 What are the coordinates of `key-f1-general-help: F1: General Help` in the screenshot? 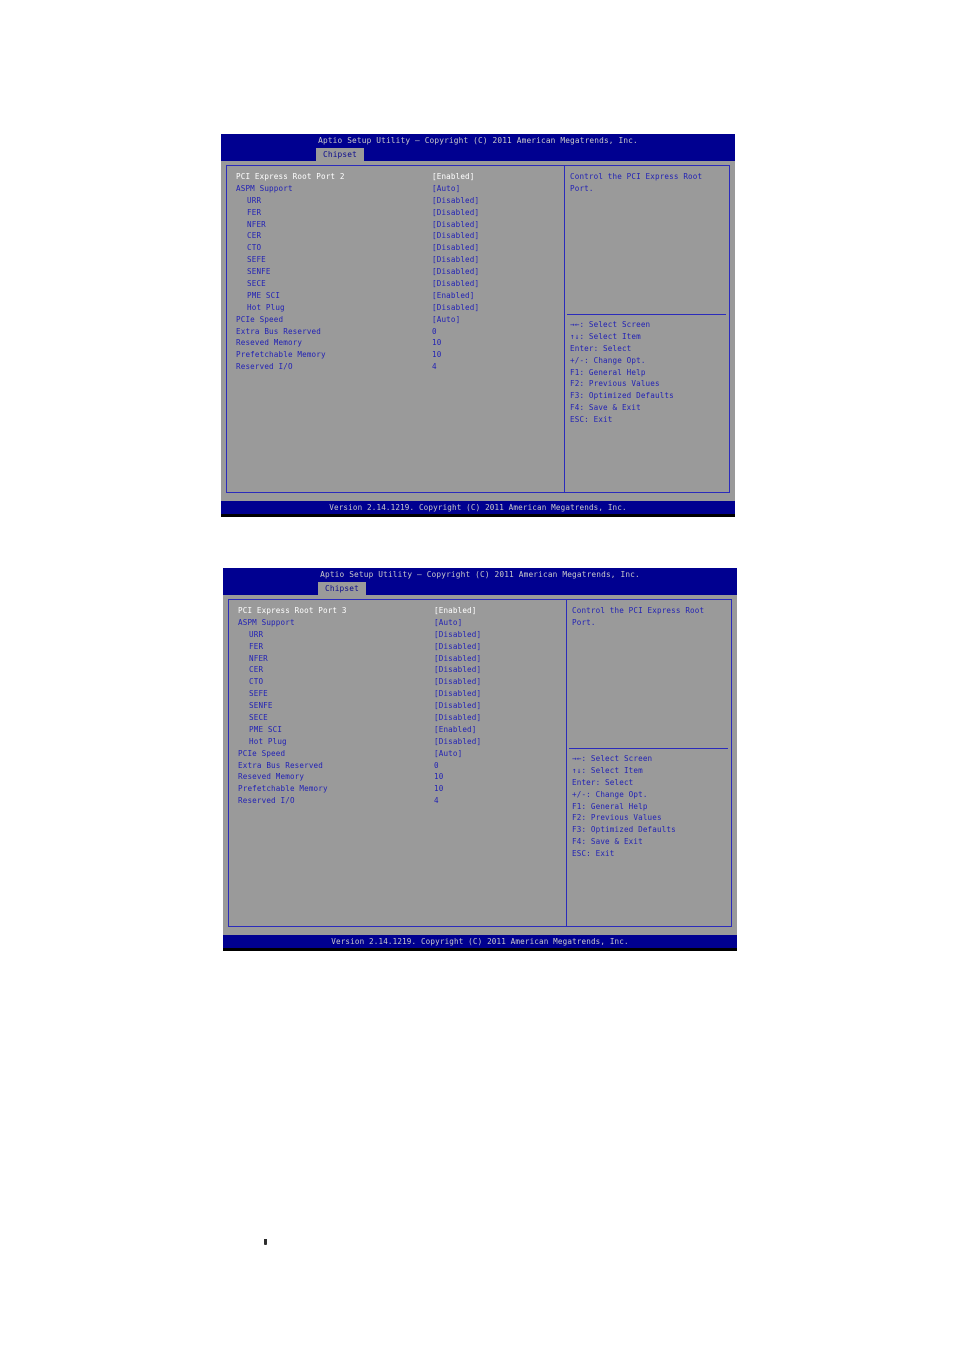 It's located at (610, 806).